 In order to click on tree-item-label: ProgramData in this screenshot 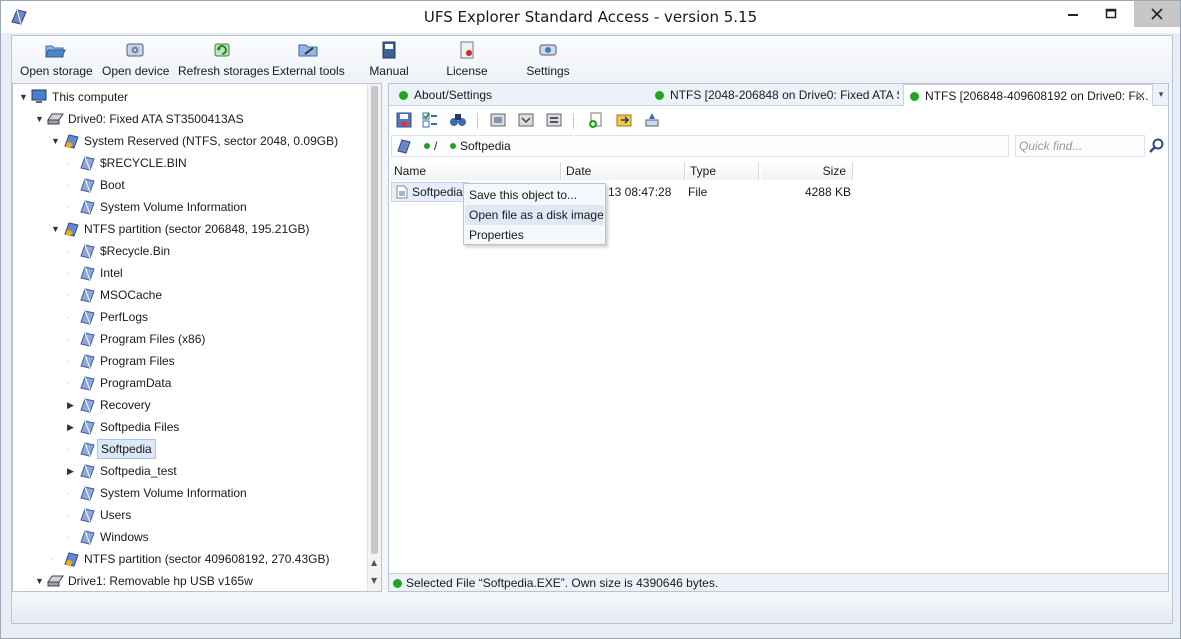, I will do `click(136, 383)`.